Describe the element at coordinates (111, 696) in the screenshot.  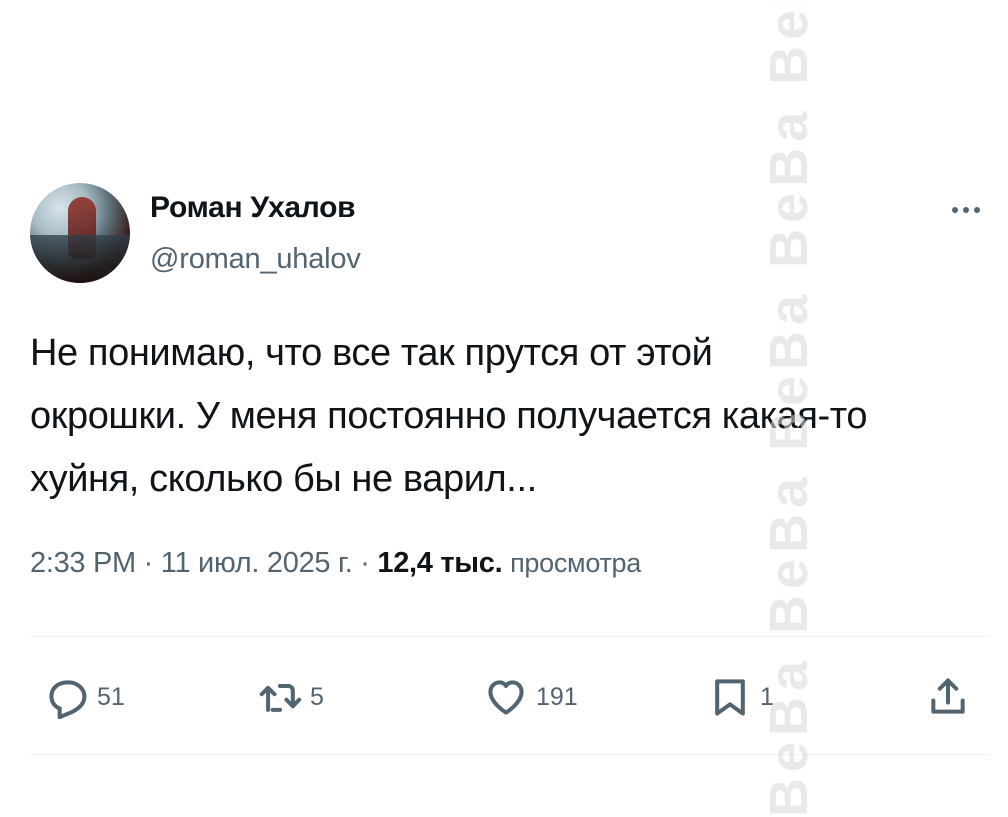
I see `reply-count: 51` at that location.